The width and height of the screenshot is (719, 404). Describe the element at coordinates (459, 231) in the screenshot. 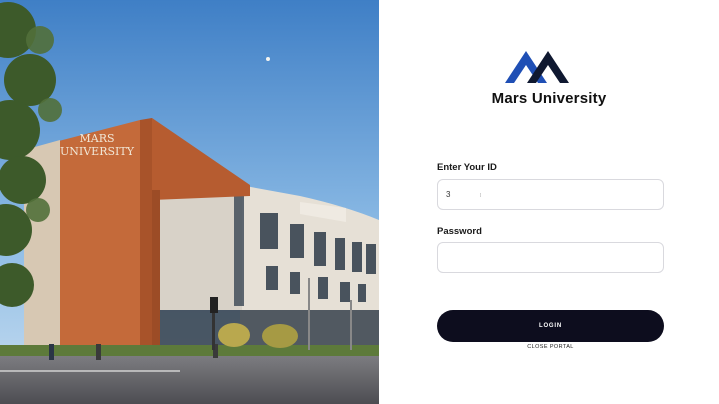

I see `password-label: Password` at that location.